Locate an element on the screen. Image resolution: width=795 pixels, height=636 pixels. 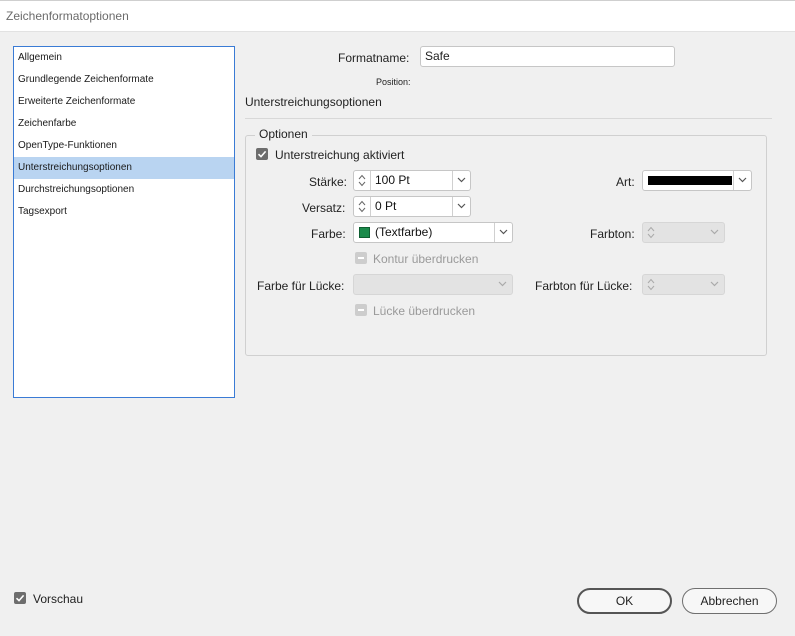
staerke-stepper: 100 Pt is located at coordinates (412, 180).